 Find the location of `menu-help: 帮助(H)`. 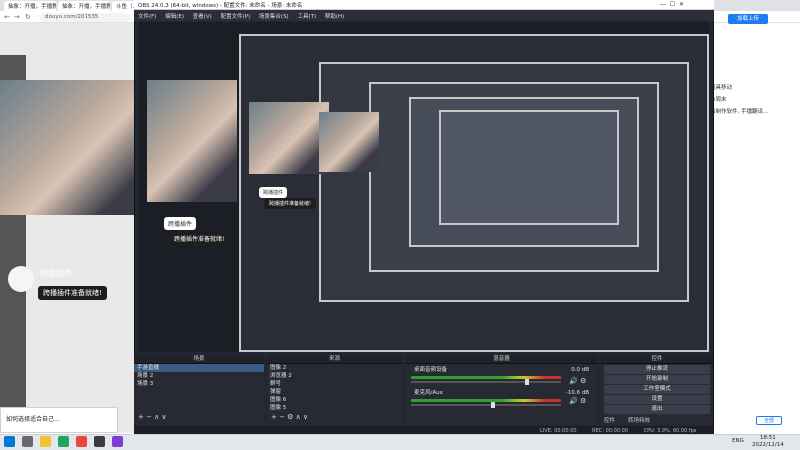

menu-help: 帮助(H) is located at coordinates (334, 17).